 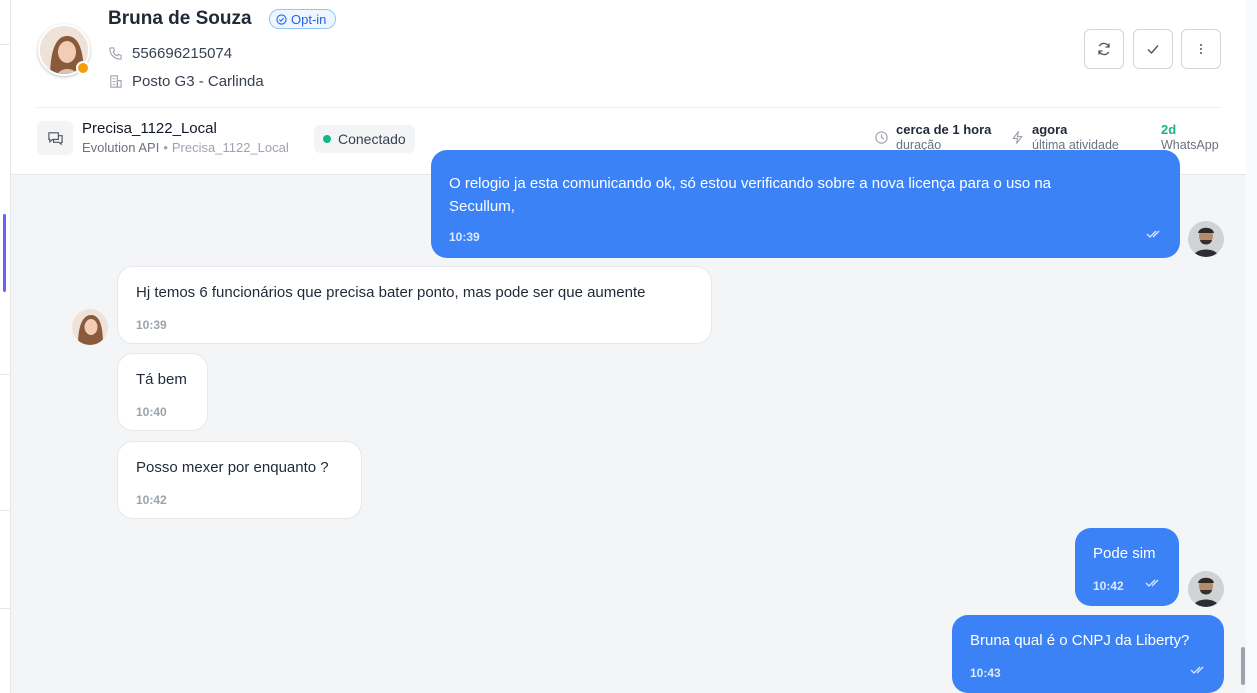 I want to click on phone-icon, so click(x=115, y=53).